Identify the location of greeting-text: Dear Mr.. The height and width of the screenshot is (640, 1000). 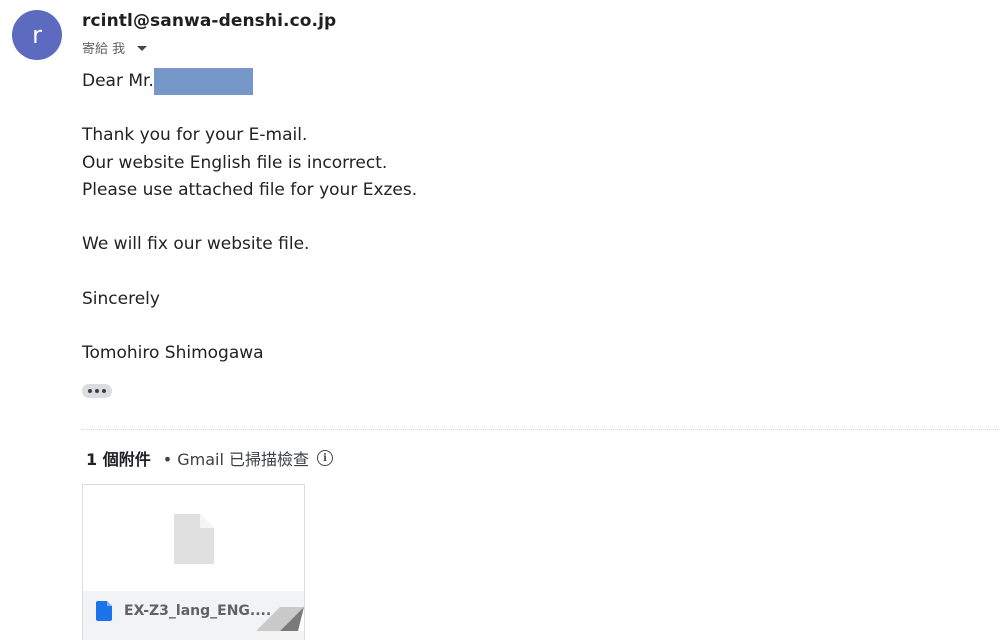
(118, 81).